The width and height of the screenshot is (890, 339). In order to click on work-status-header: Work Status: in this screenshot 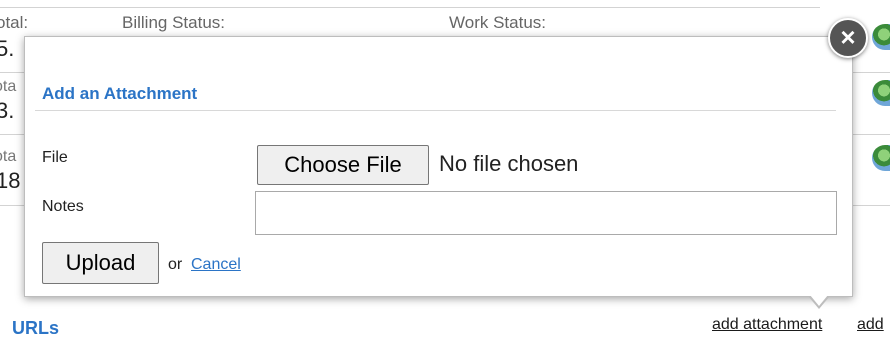, I will do `click(497, 22)`.